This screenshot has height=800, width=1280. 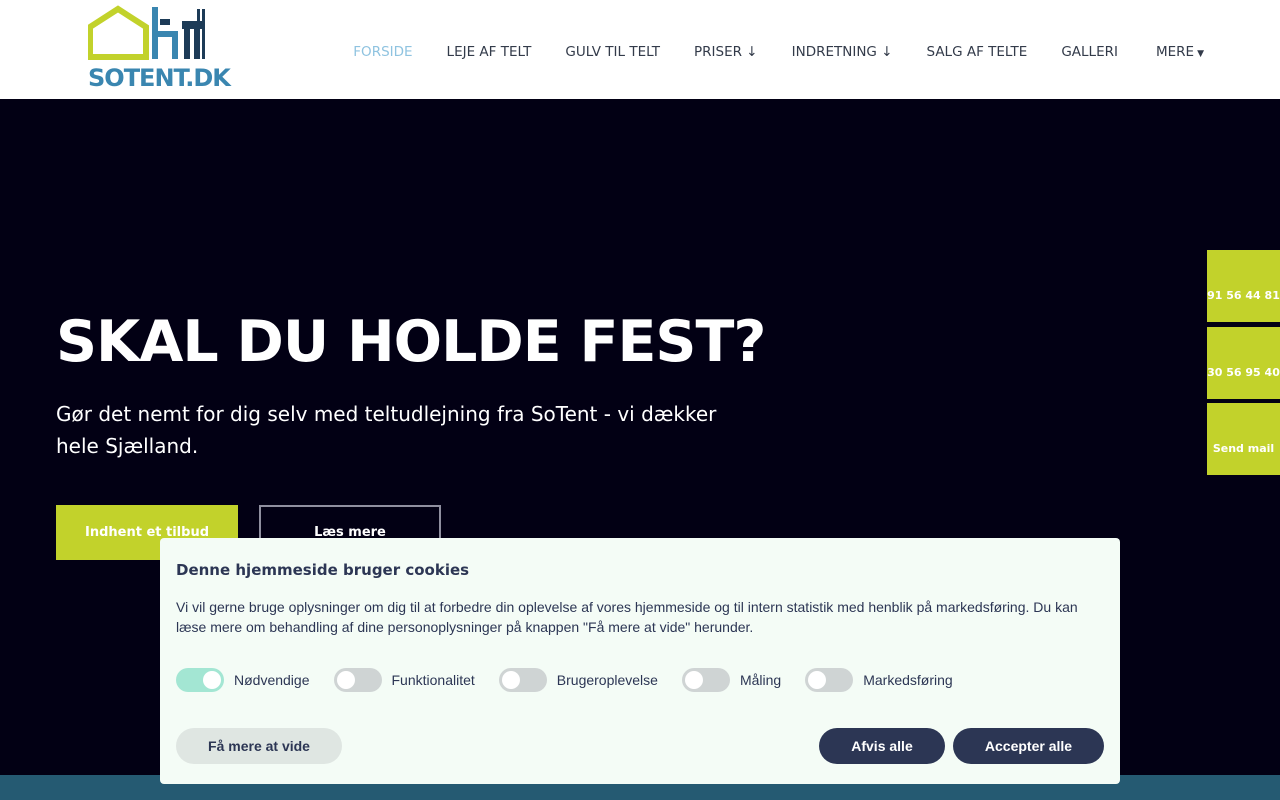 What do you see at coordinates (1243, 363) in the screenshot?
I see `phone-tab-2: 30 56 95 40` at bounding box center [1243, 363].